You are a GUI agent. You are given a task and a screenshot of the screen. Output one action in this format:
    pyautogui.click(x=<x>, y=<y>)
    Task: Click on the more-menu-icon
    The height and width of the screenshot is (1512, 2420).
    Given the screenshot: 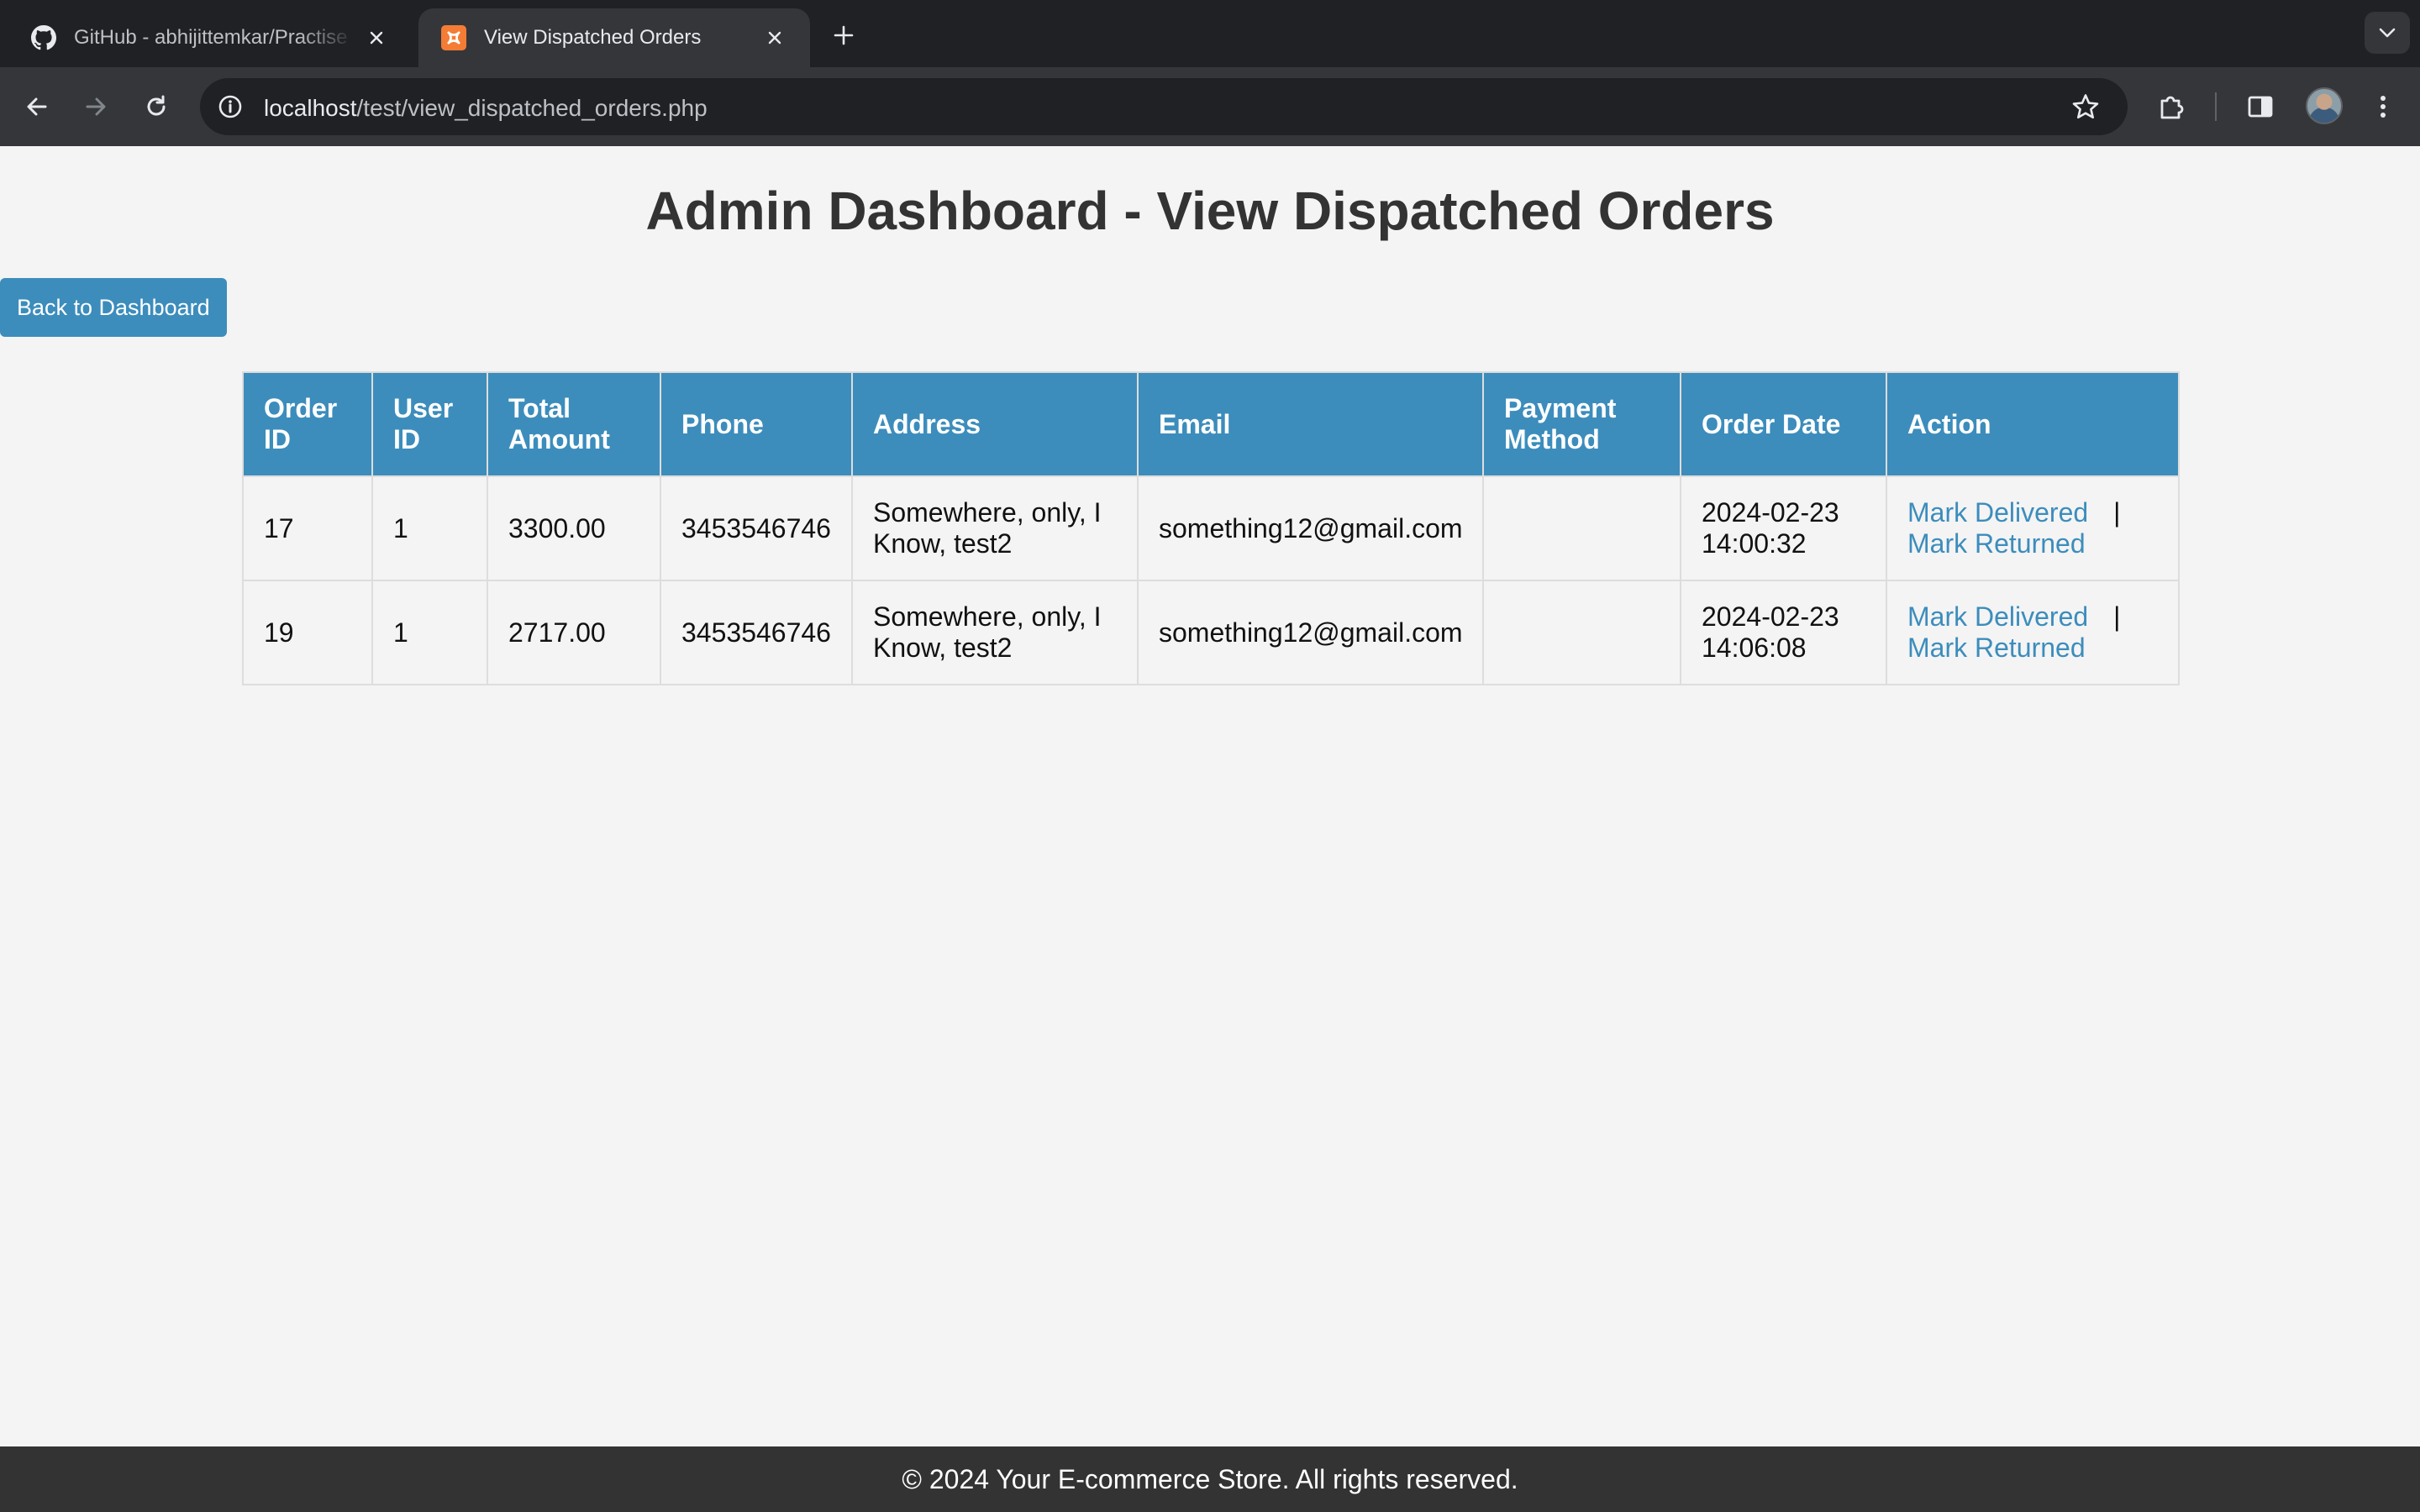 What is the action you would take?
    pyautogui.click(x=2384, y=106)
    